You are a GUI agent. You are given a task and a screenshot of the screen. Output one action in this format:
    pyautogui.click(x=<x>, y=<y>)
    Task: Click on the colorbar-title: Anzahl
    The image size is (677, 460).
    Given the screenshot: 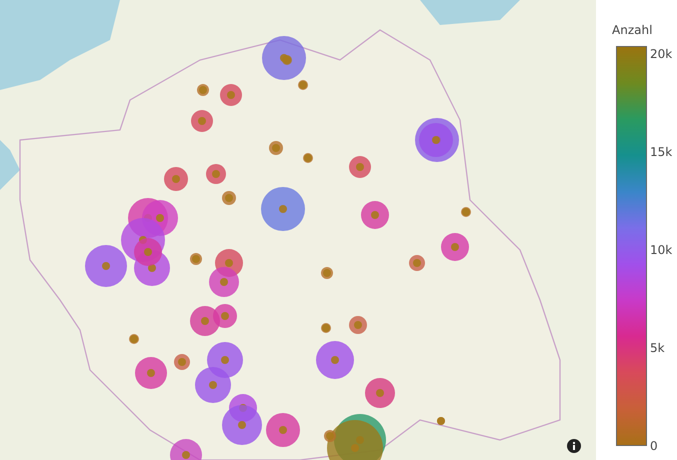 What is the action you would take?
    pyautogui.click(x=633, y=30)
    